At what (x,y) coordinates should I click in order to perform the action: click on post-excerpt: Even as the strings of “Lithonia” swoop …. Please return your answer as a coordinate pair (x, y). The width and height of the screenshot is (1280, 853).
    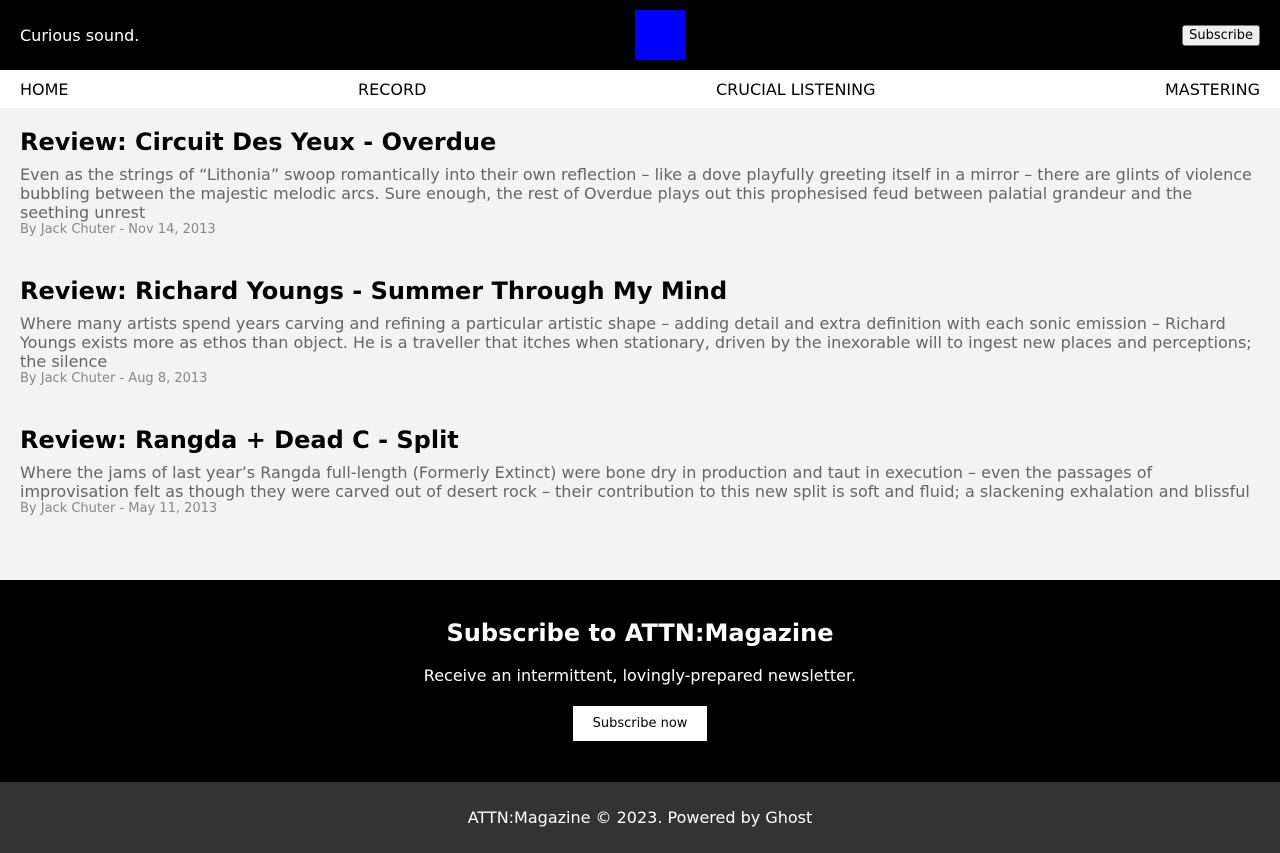
    Looking at the image, I should click on (636, 193).